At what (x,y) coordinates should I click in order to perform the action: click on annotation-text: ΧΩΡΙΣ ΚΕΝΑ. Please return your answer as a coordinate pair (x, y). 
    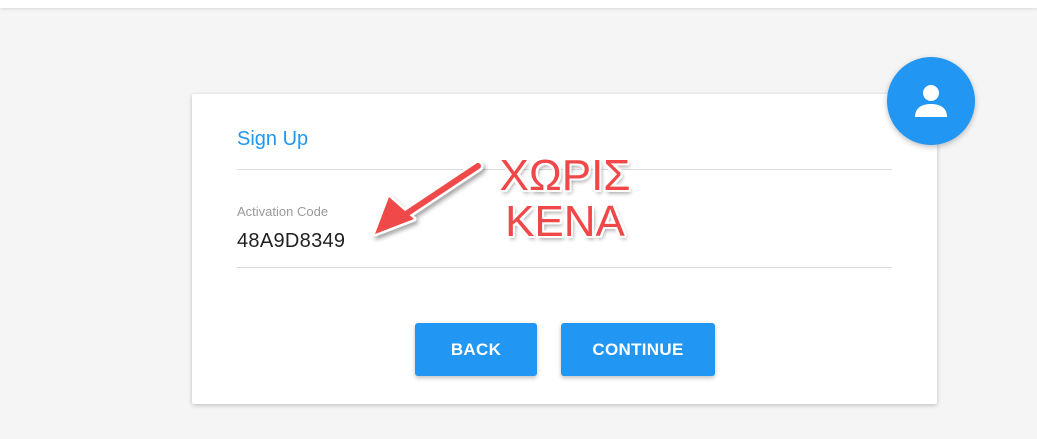
    Looking at the image, I should click on (565, 199).